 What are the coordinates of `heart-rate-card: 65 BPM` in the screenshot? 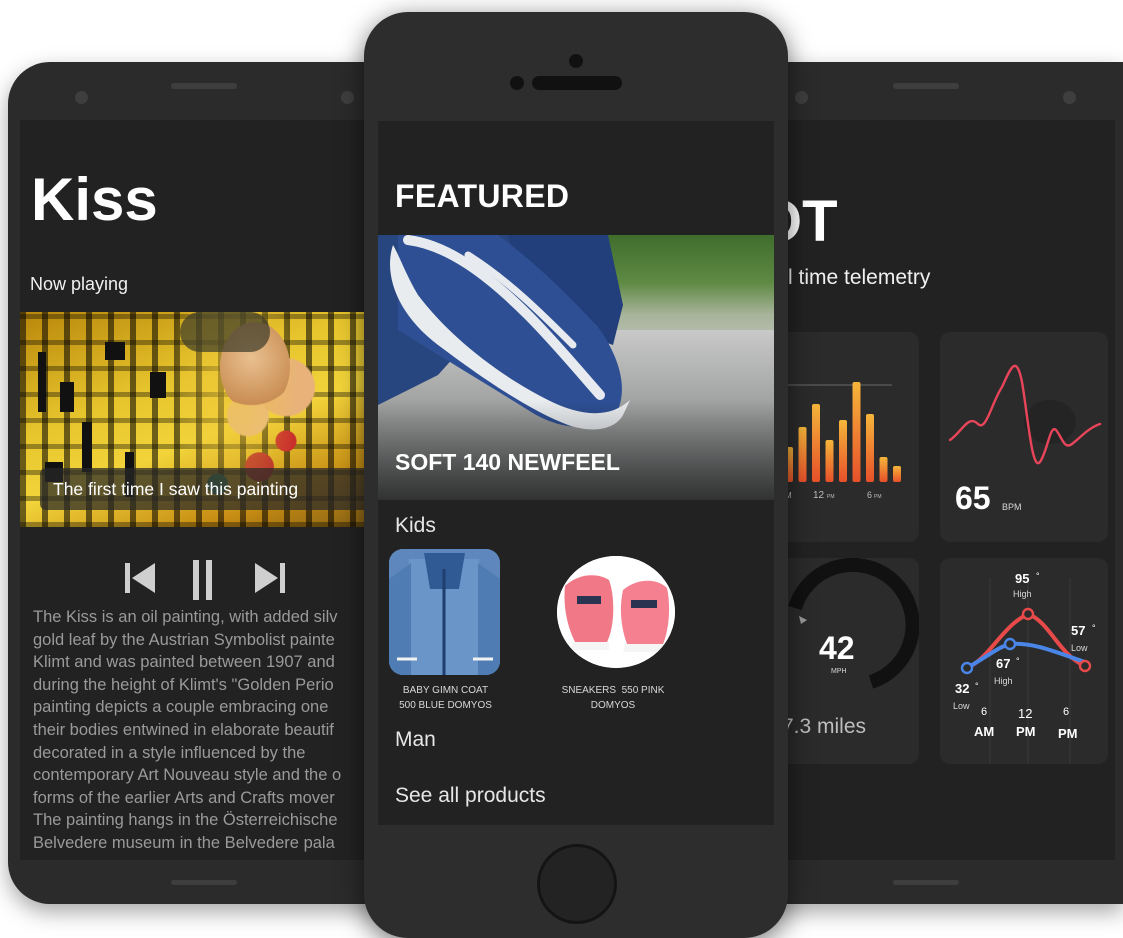 It's located at (1024, 437).